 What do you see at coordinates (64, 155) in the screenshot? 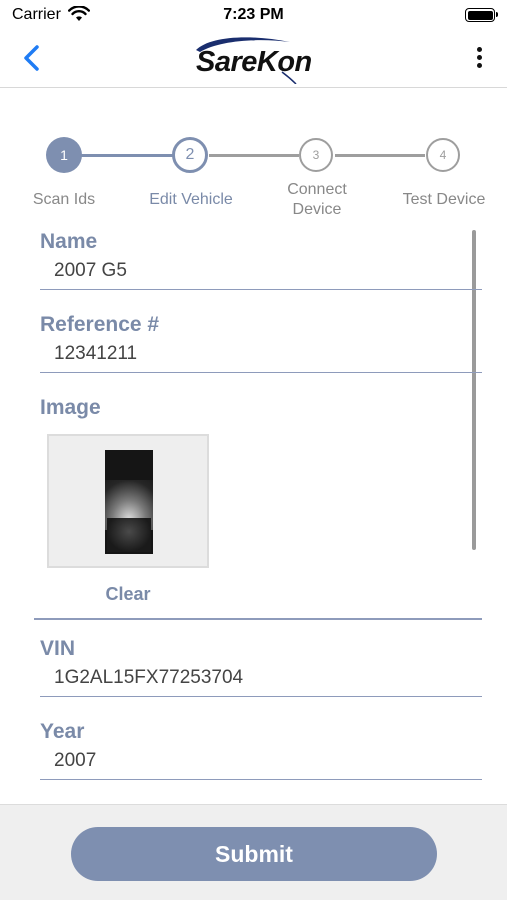
I see `step-1-circle: 1` at bounding box center [64, 155].